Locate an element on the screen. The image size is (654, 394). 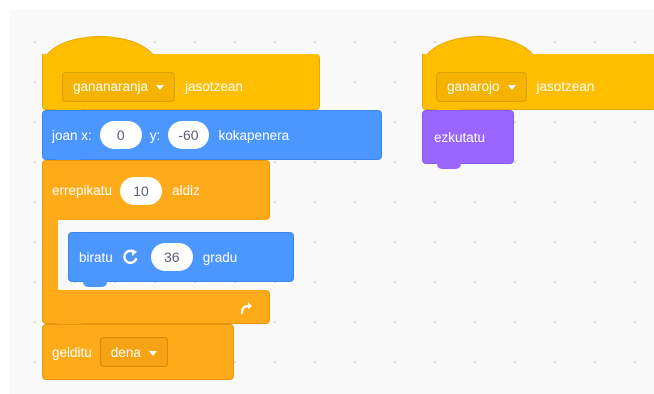
stop-block: gelditu dena is located at coordinates (138, 352).